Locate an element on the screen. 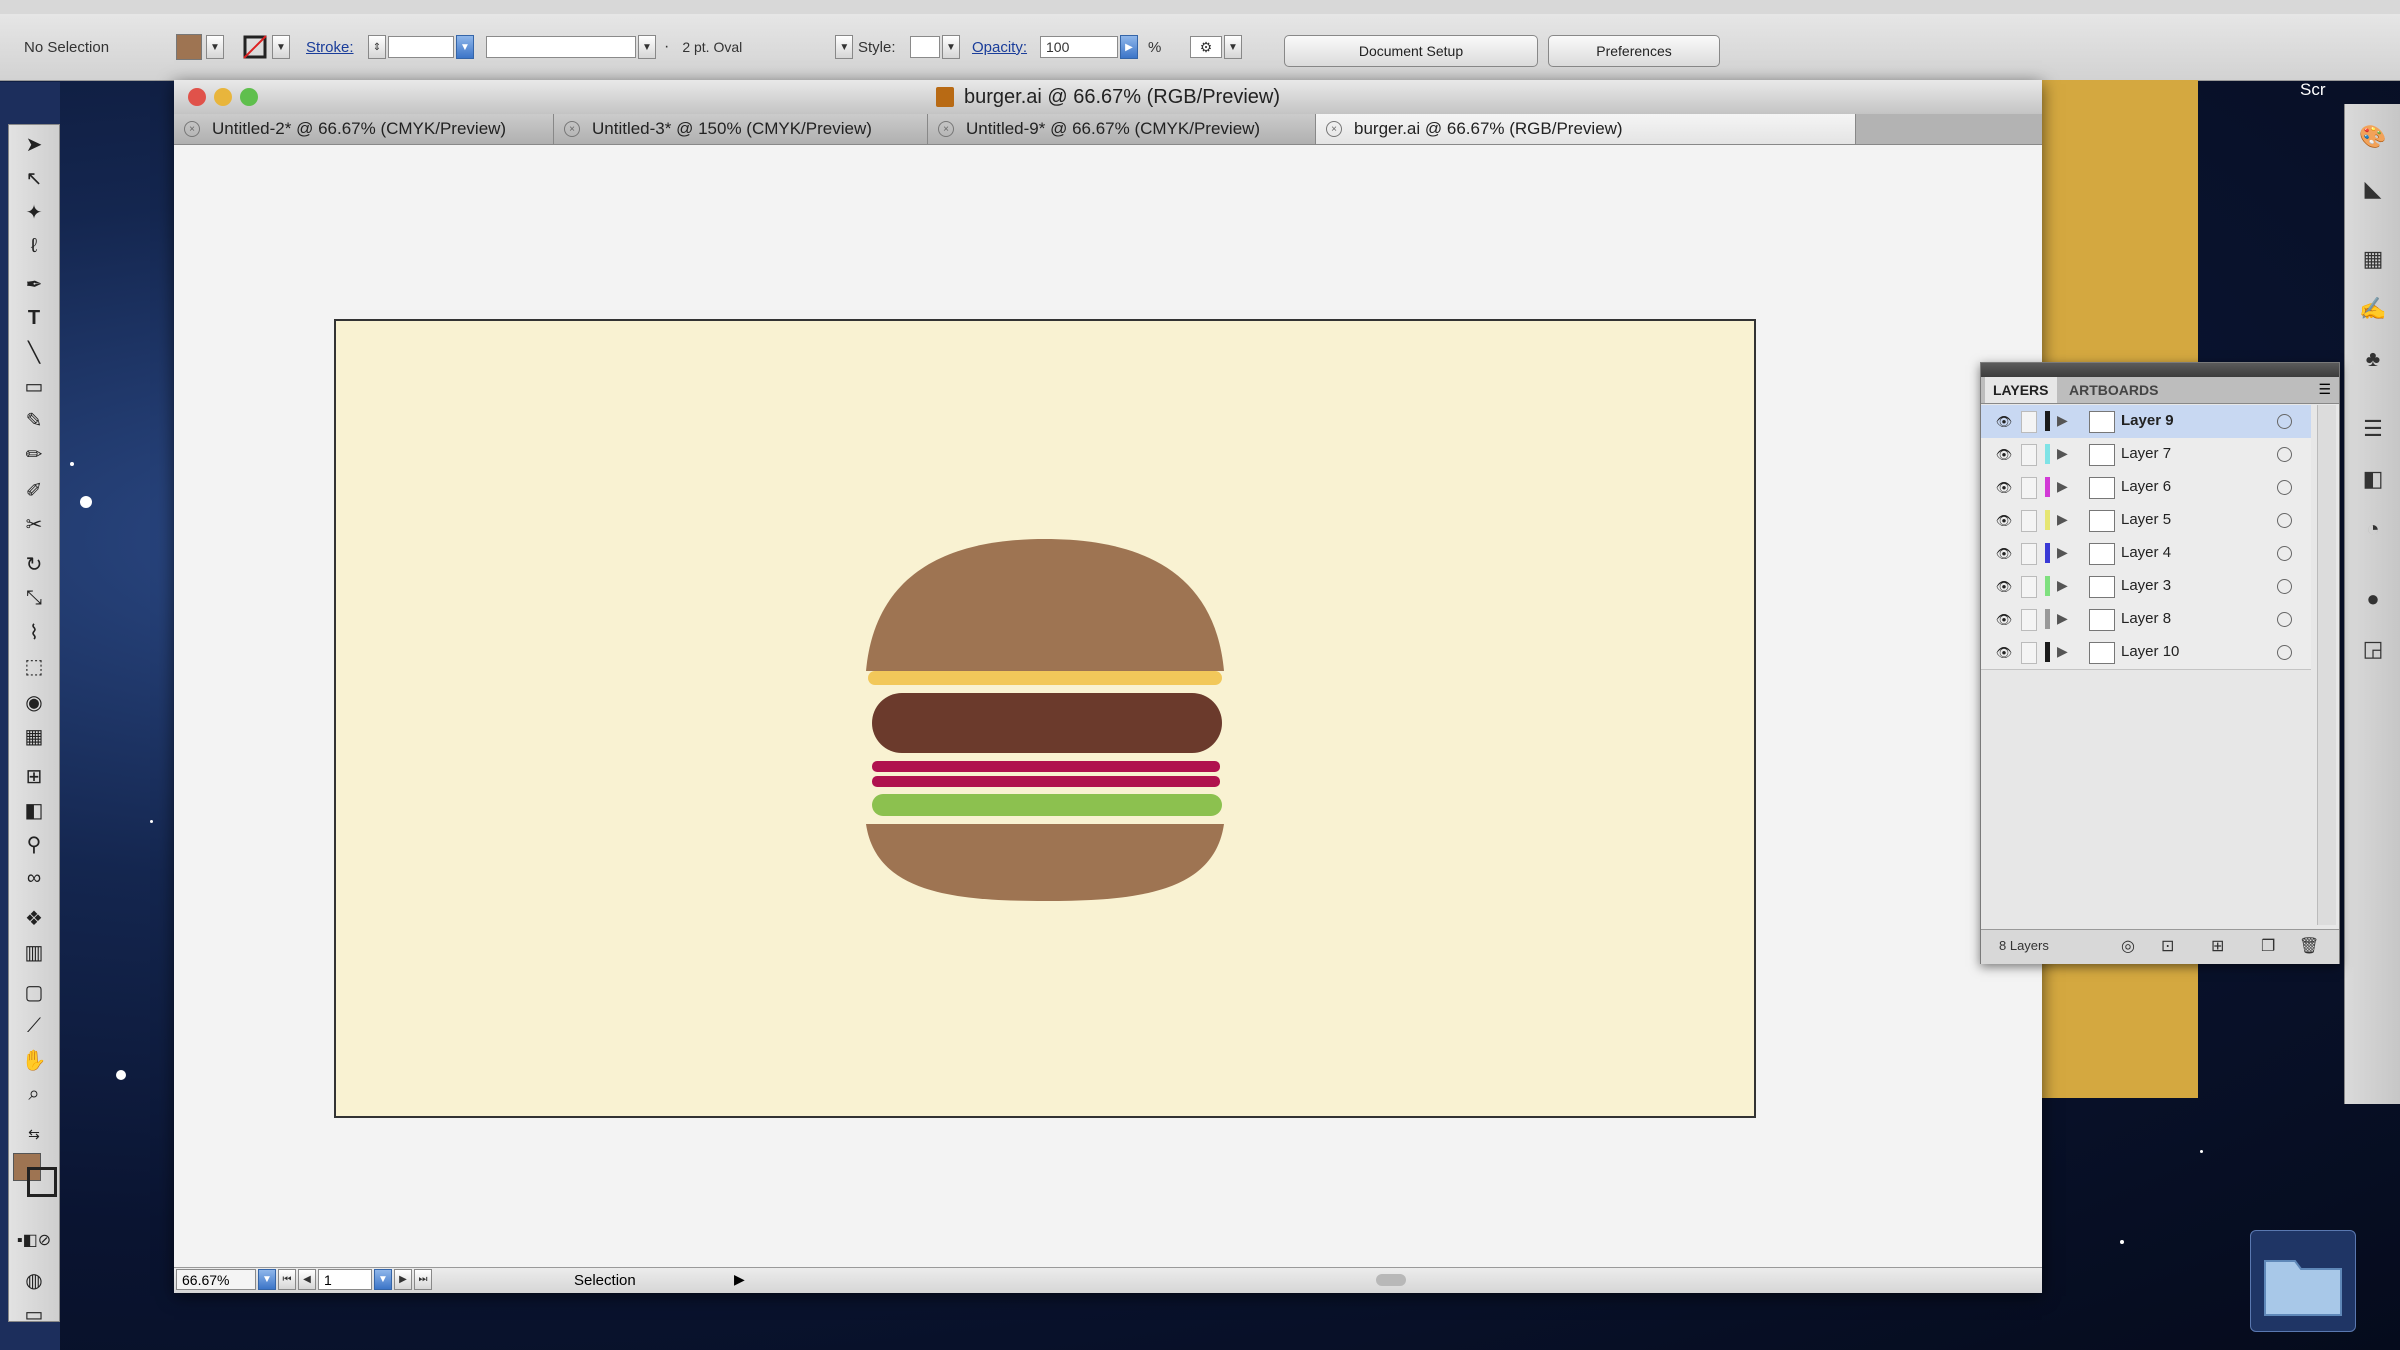  layer-name: Layer 10 is located at coordinates (2150, 651).